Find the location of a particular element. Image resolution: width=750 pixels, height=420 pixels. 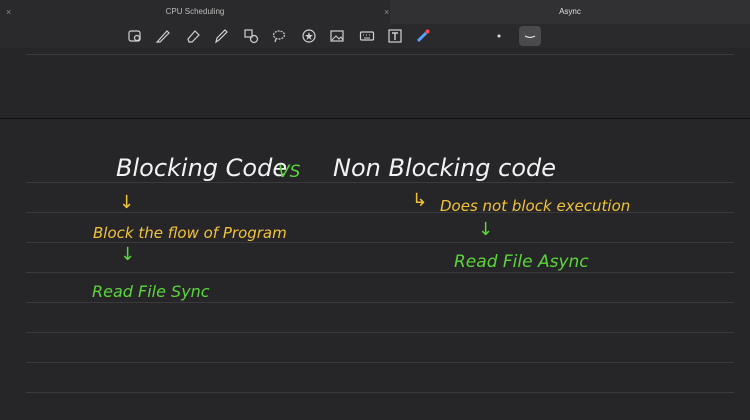

laser-pointer-icon is located at coordinates (423, 36).